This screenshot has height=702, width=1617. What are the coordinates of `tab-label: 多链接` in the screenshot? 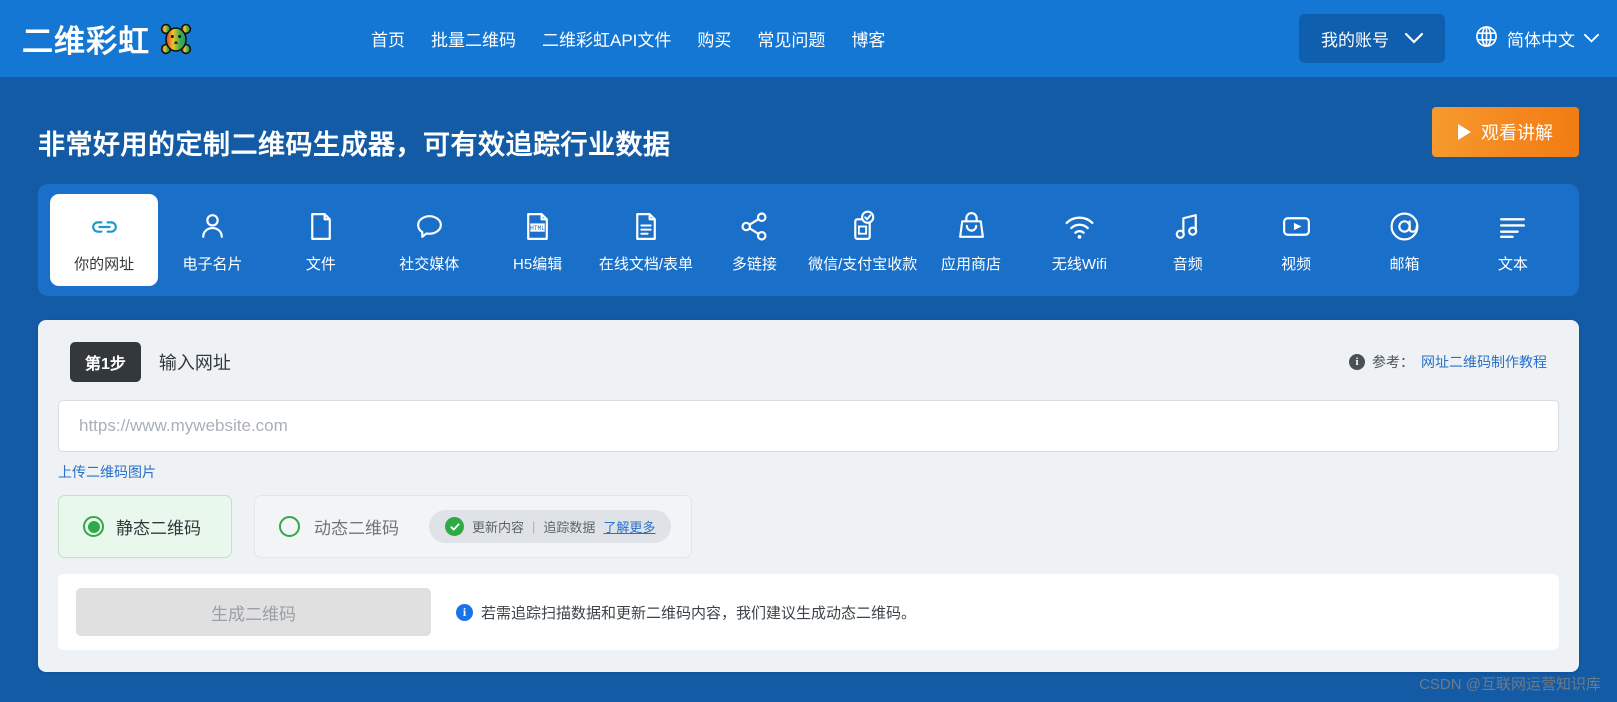 It's located at (754, 264).